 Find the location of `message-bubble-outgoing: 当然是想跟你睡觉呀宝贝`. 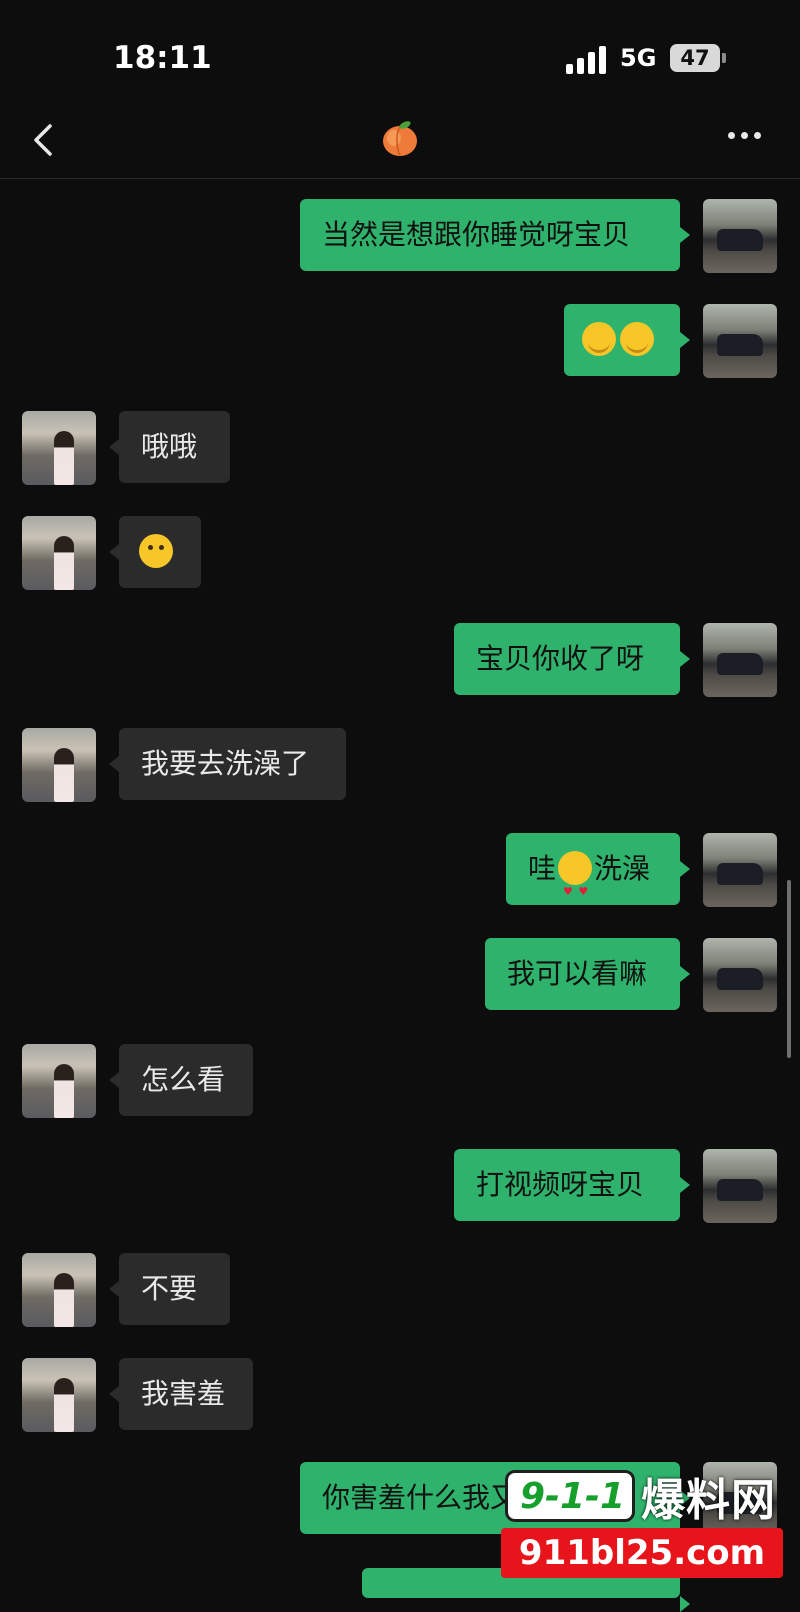

message-bubble-outgoing: 当然是想跟你睡觉呀宝贝 is located at coordinates (495, 235).